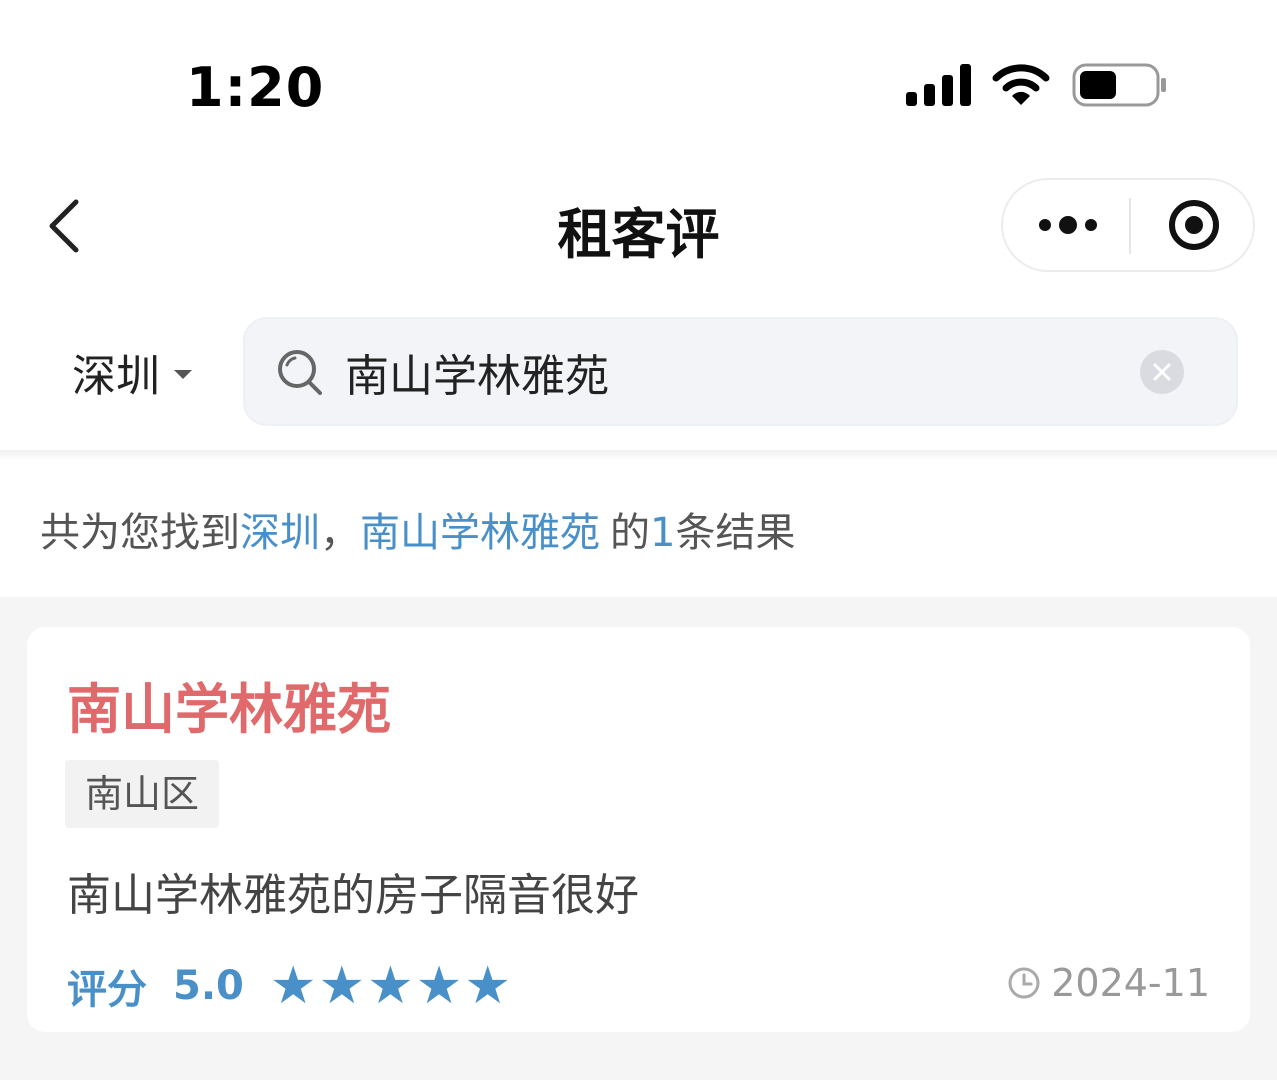 This screenshot has height=1080, width=1277. What do you see at coordinates (340, 533) in the screenshot?
I see `summary-comma: ，` at bounding box center [340, 533].